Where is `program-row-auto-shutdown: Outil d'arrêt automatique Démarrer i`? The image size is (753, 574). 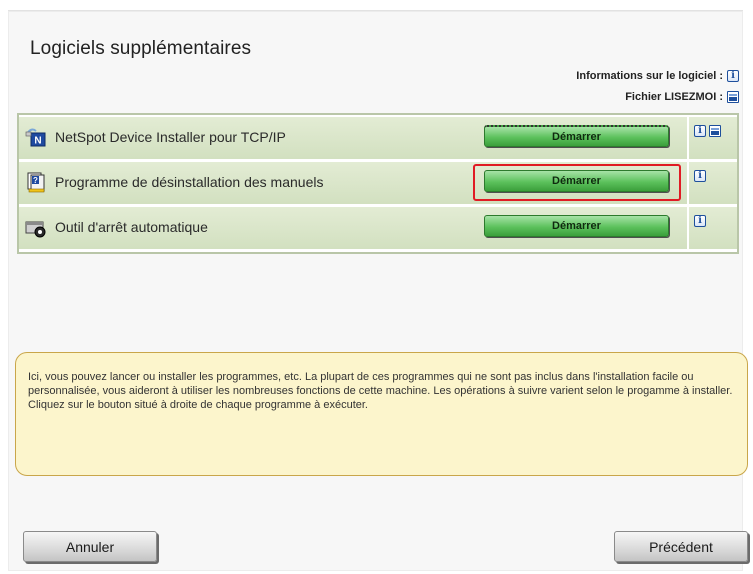
program-row-auto-shutdown: Outil d'arrêt automatique Démarrer i is located at coordinates (378, 228).